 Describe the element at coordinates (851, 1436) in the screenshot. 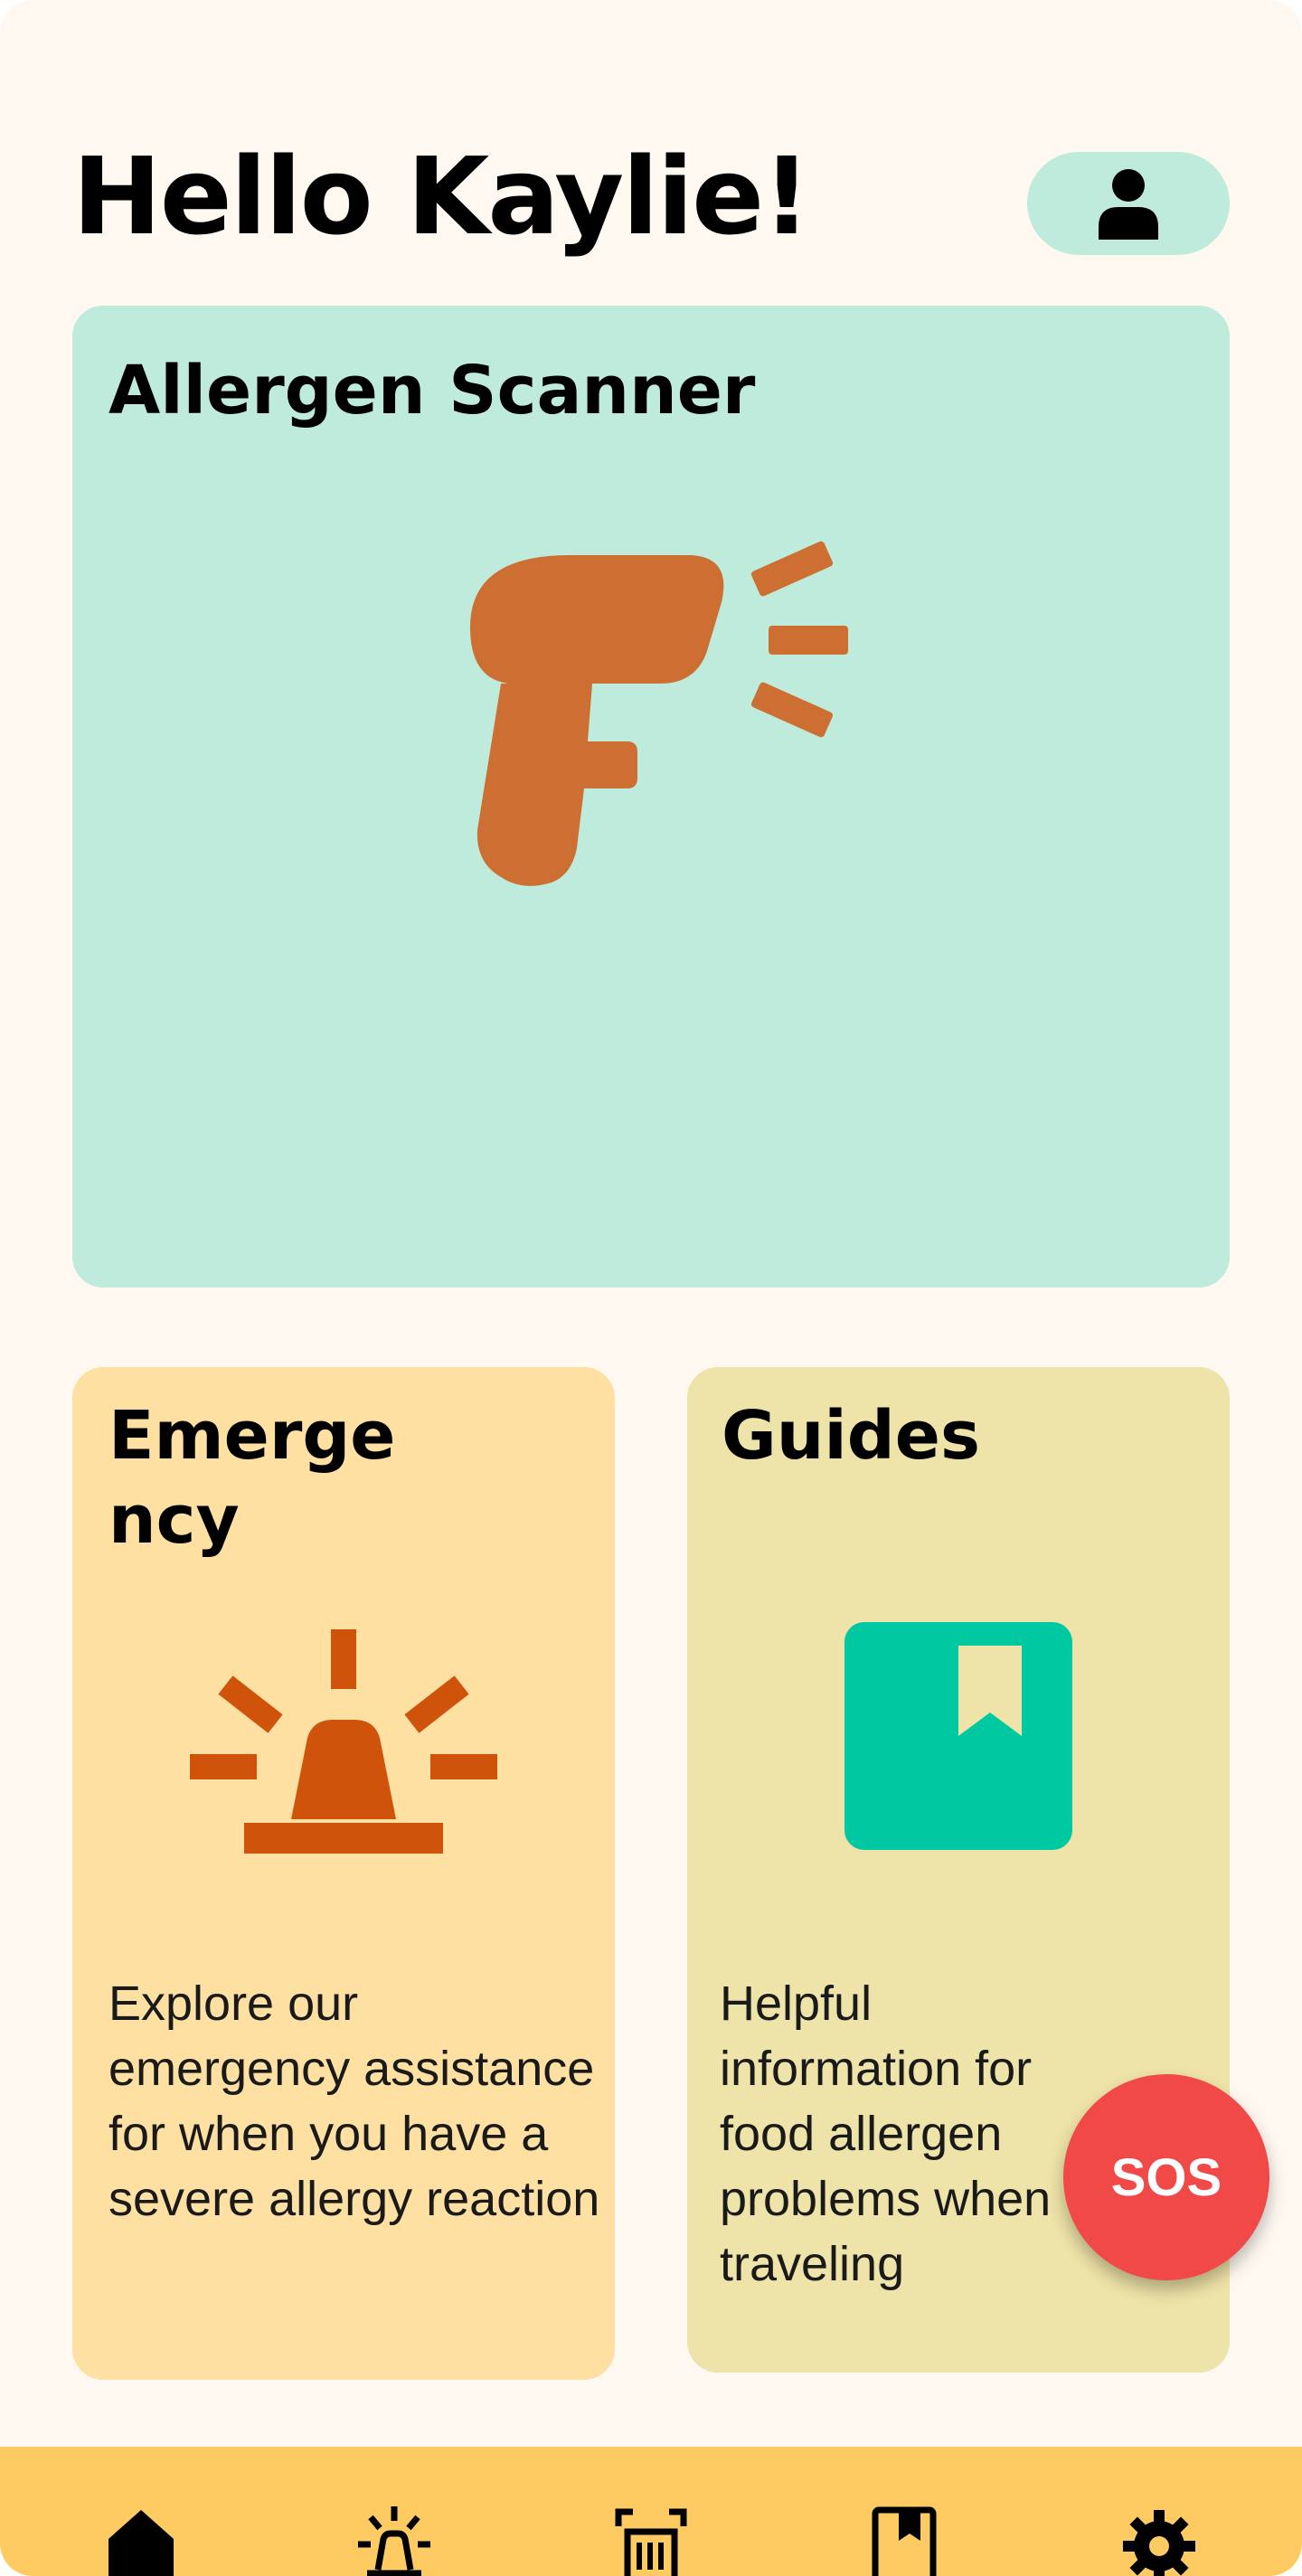

I see `guides-card-title: Guides` at that location.